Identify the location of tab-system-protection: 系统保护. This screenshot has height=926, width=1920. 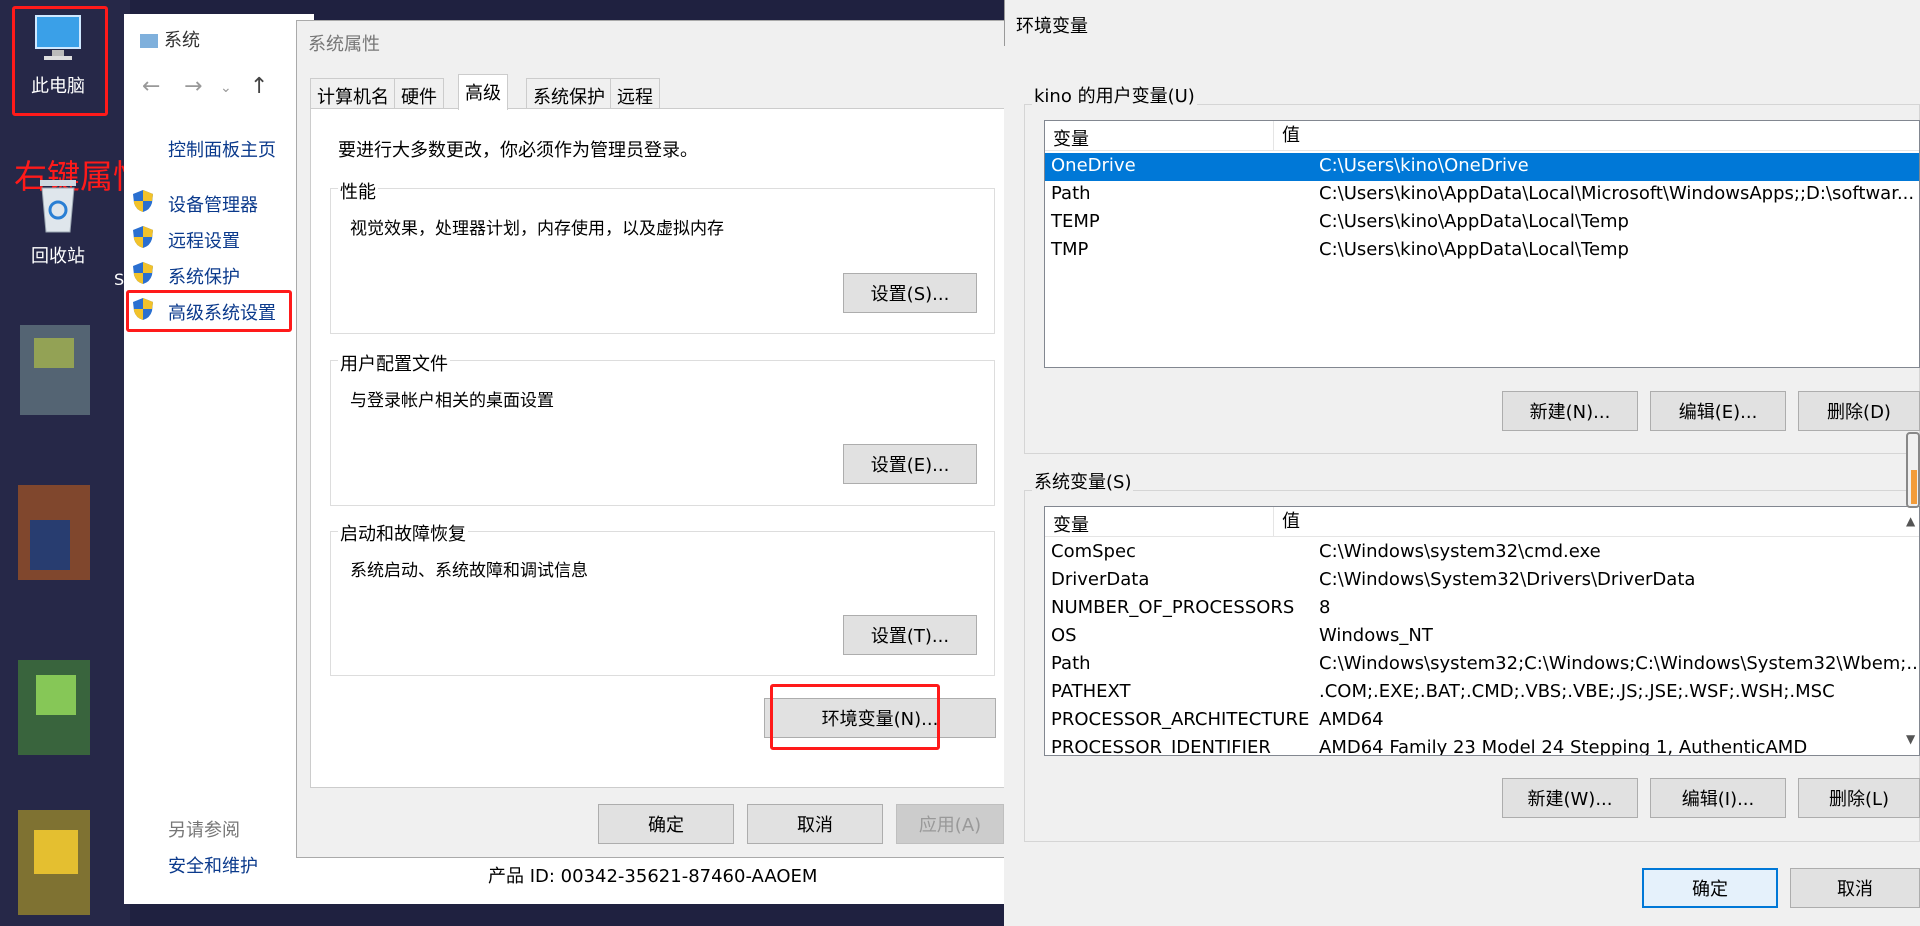
(569, 93).